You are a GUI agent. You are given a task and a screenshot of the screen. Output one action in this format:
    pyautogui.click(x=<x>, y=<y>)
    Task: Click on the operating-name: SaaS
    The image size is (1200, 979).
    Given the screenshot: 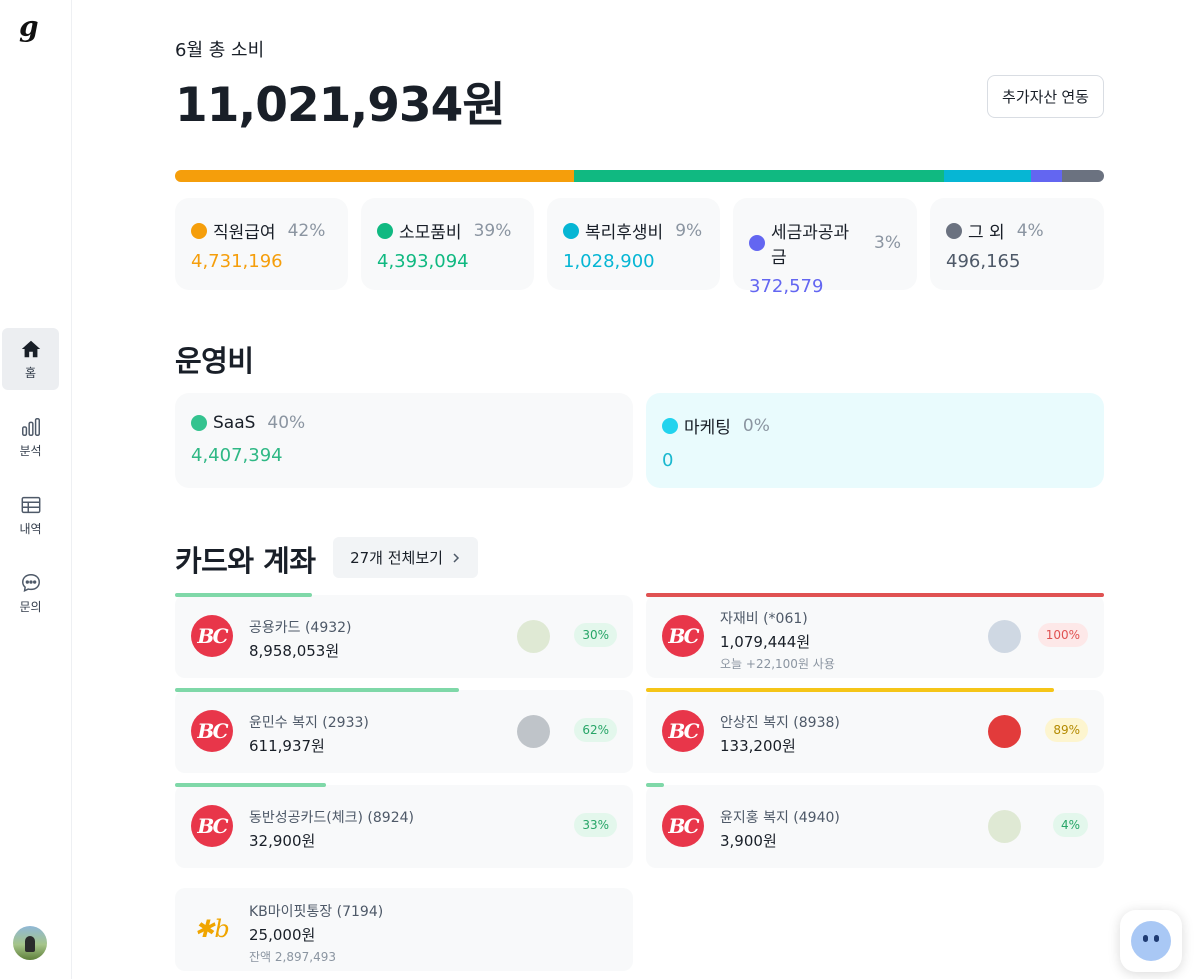 What is the action you would take?
    pyautogui.click(x=234, y=423)
    